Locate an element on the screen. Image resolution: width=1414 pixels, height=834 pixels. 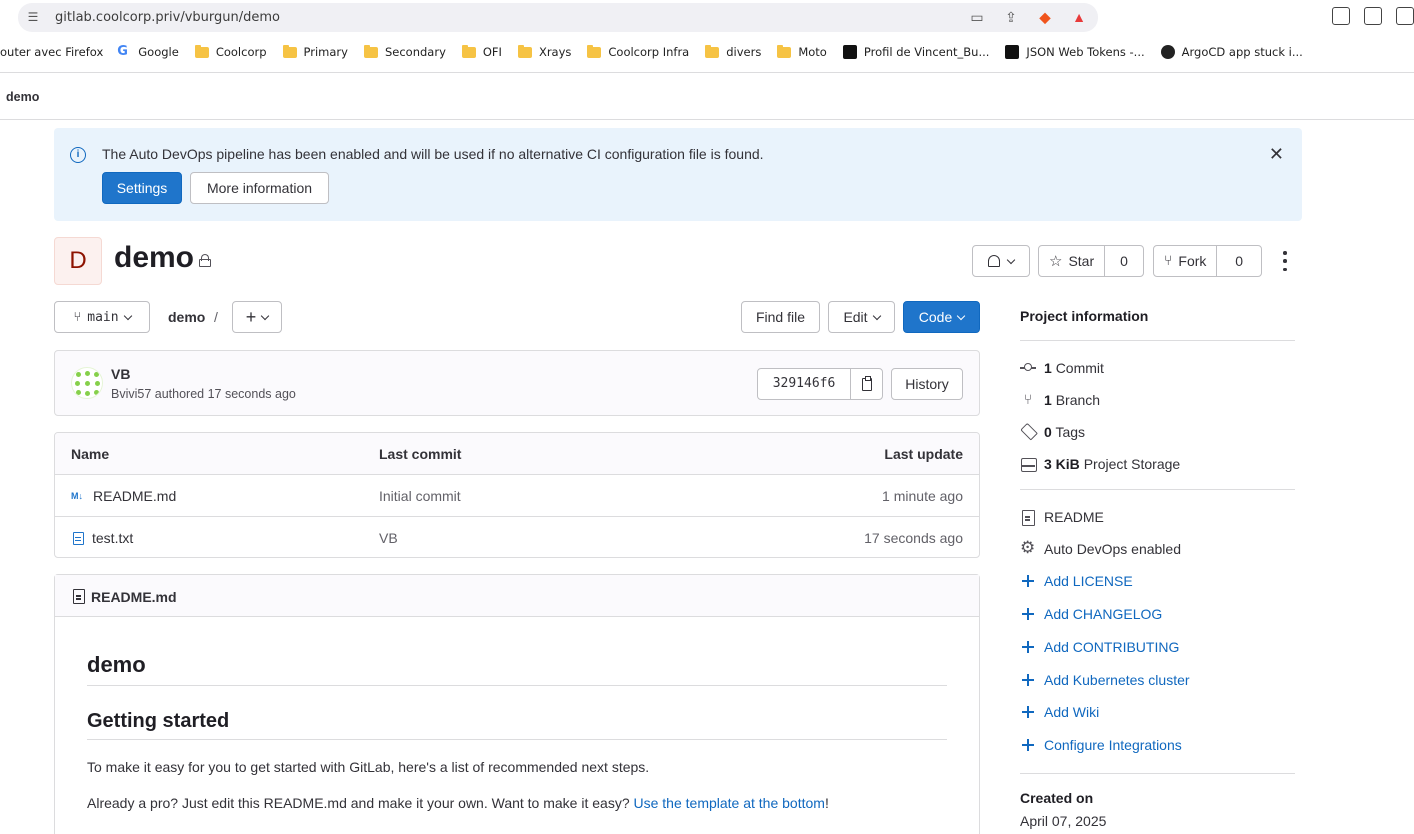
branch-icon: ⑂ is located at coordinates (1028, 400).